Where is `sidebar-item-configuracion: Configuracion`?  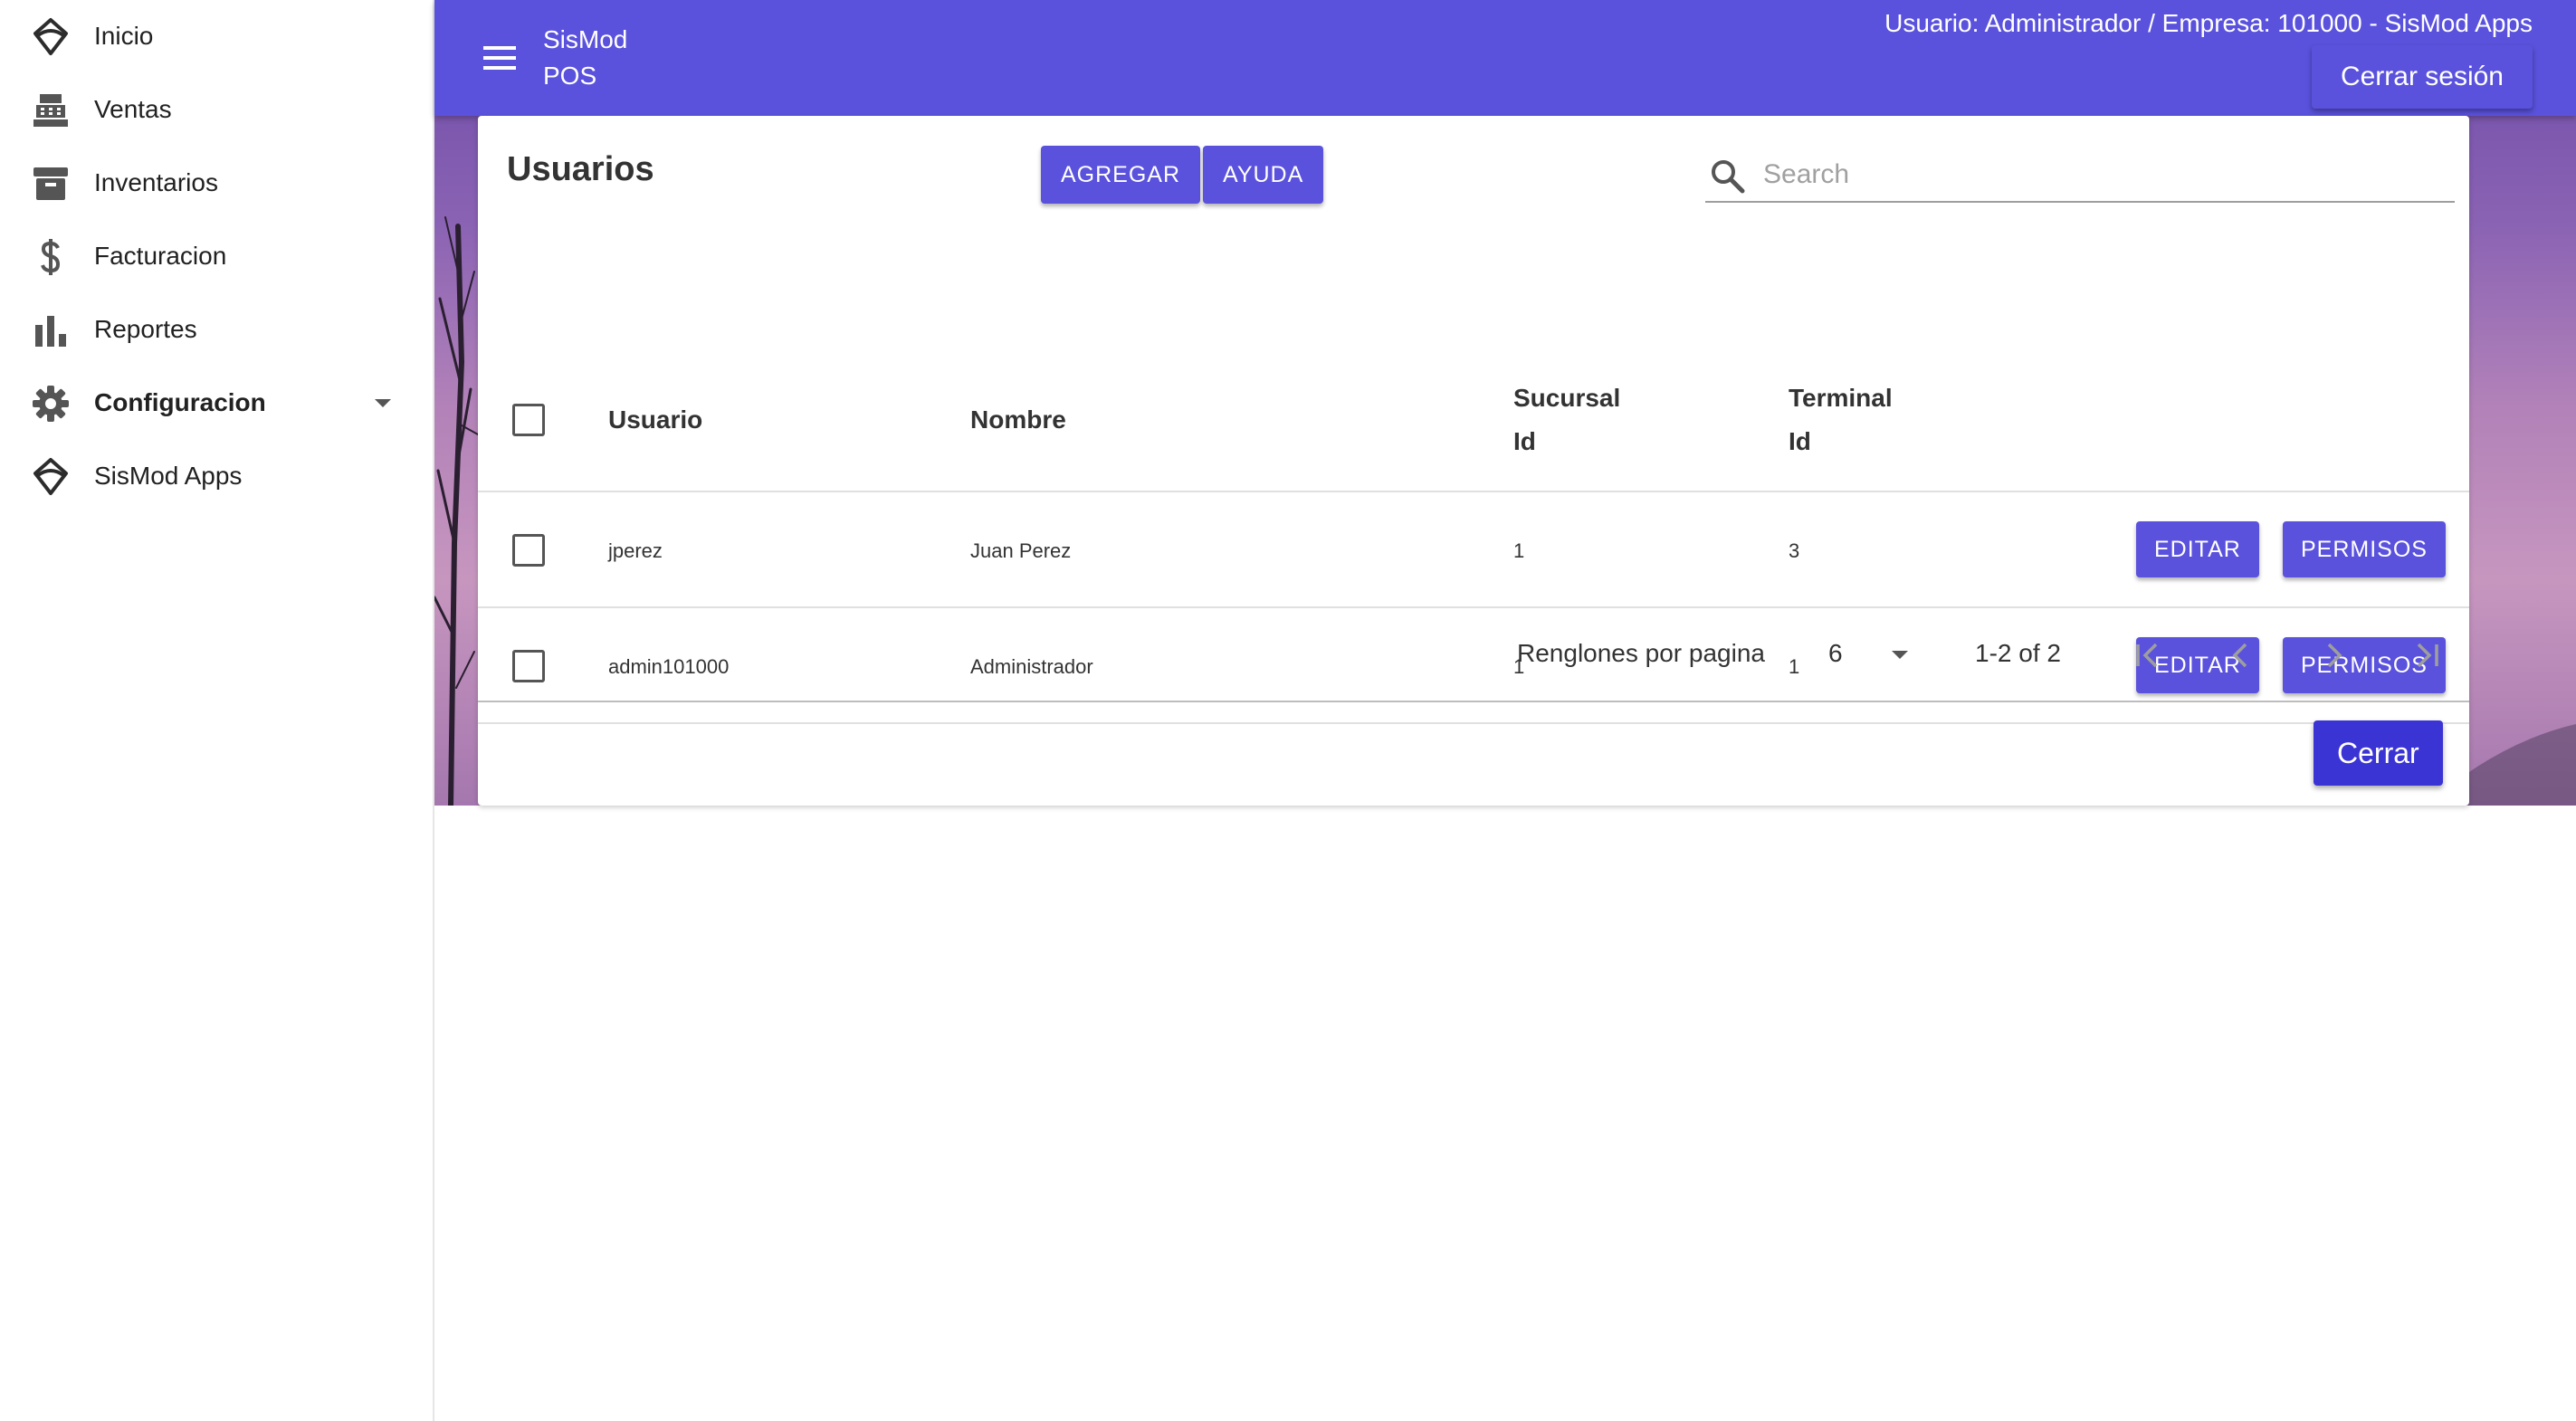 sidebar-item-configuracion: Configuracion is located at coordinates (217, 403).